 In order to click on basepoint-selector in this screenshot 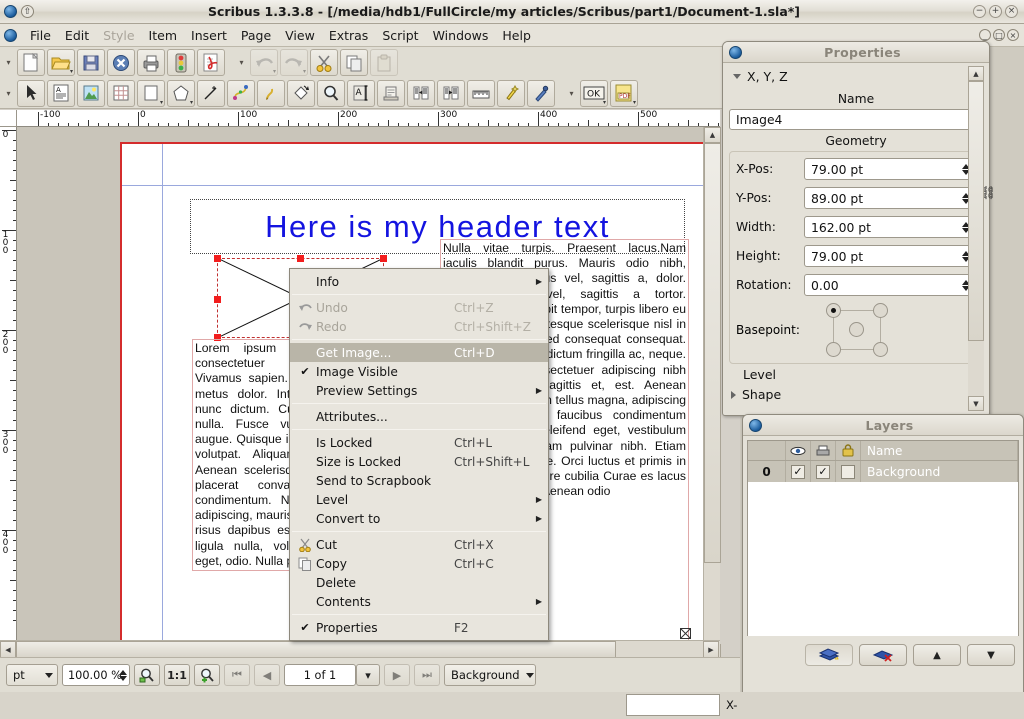, I will do `click(857, 330)`.